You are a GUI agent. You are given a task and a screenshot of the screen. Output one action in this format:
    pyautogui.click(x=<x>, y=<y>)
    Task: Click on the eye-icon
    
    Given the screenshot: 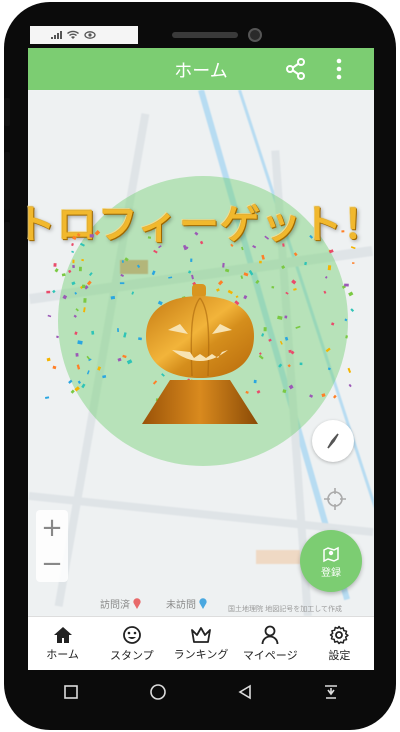 What is the action you would take?
    pyautogui.click(x=90, y=35)
    